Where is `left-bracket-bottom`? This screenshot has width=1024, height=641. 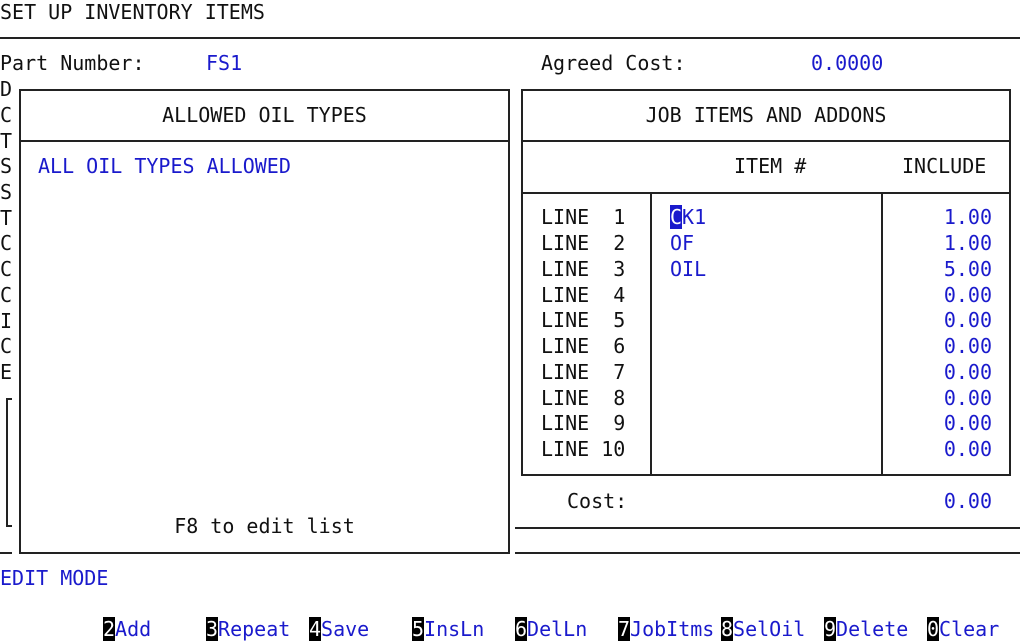
left-bracket-bottom is located at coordinates (9, 526).